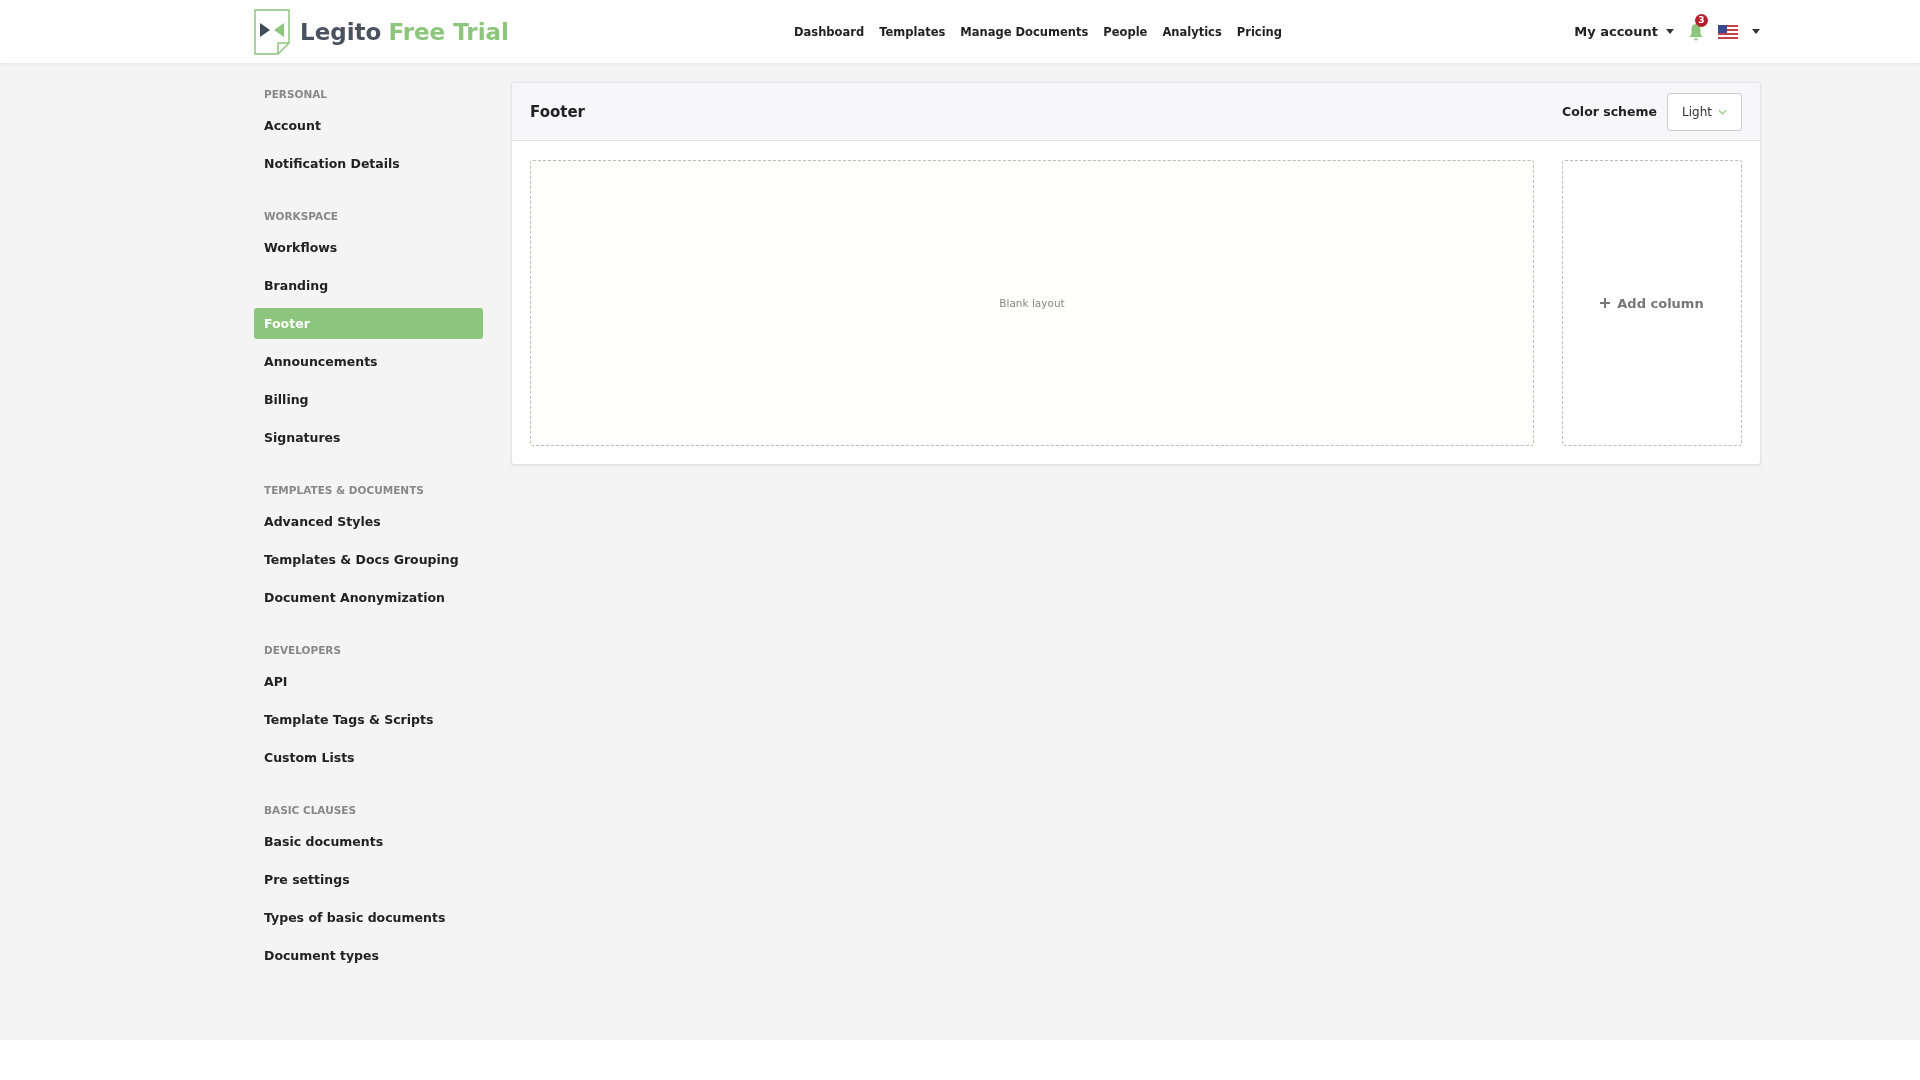 This screenshot has height=1080, width=1920. I want to click on section-heading: PERSONAL, so click(296, 94).